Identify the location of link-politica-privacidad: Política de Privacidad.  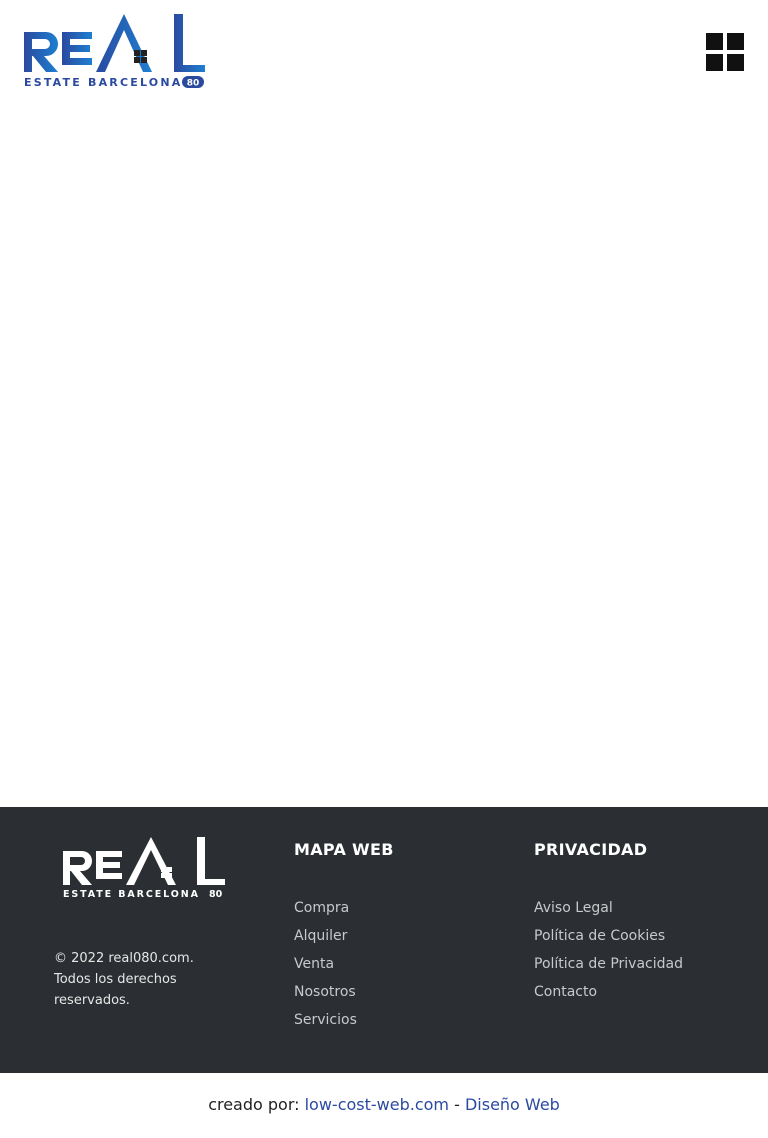
(608, 964).